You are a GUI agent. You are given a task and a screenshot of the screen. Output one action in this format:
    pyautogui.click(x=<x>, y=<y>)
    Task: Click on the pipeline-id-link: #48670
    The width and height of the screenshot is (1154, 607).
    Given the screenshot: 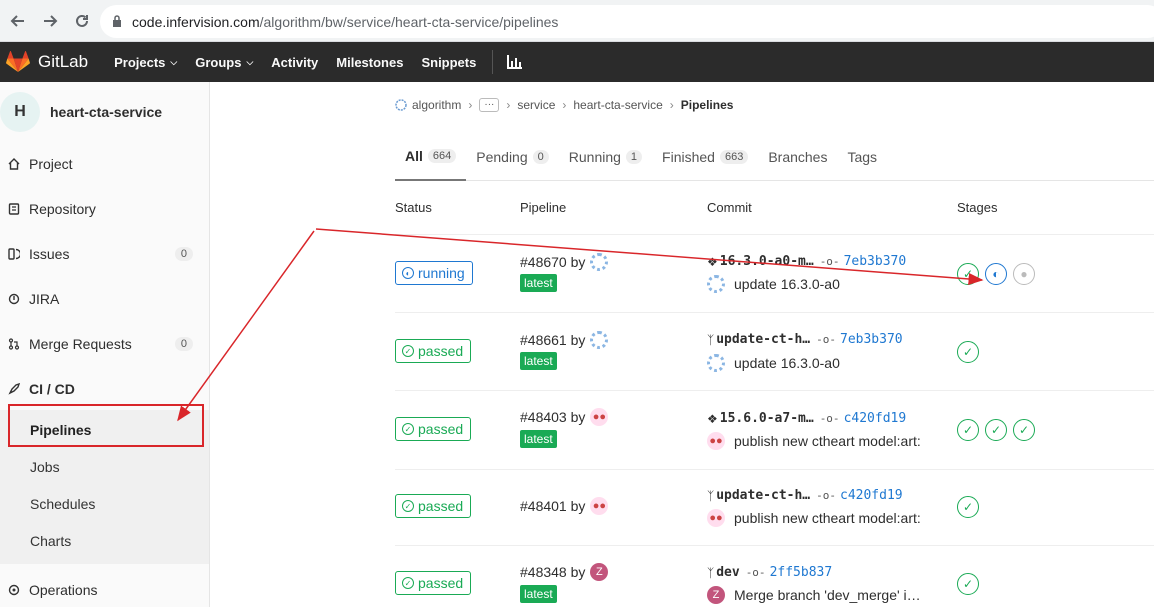 What is the action you would take?
    pyautogui.click(x=543, y=262)
    